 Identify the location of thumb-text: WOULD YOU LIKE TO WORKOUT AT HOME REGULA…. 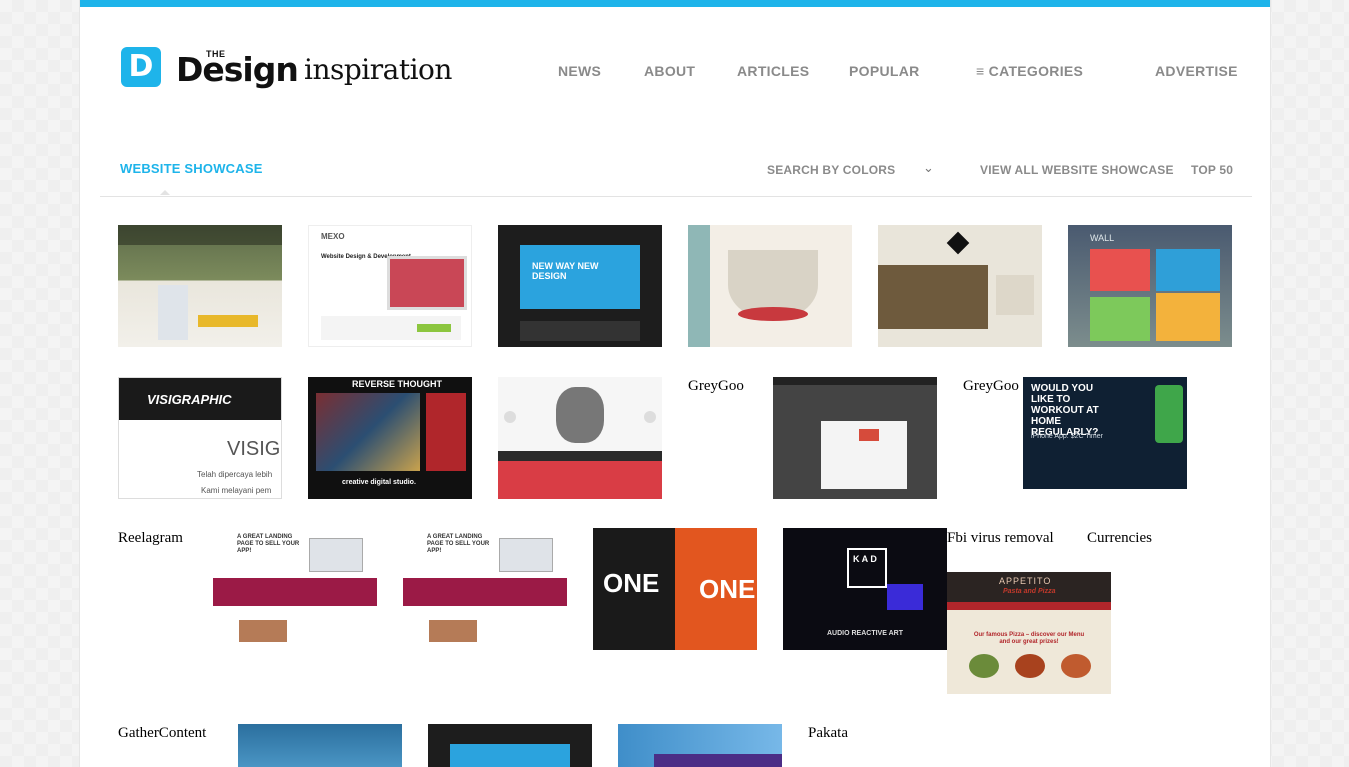
(1065, 410).